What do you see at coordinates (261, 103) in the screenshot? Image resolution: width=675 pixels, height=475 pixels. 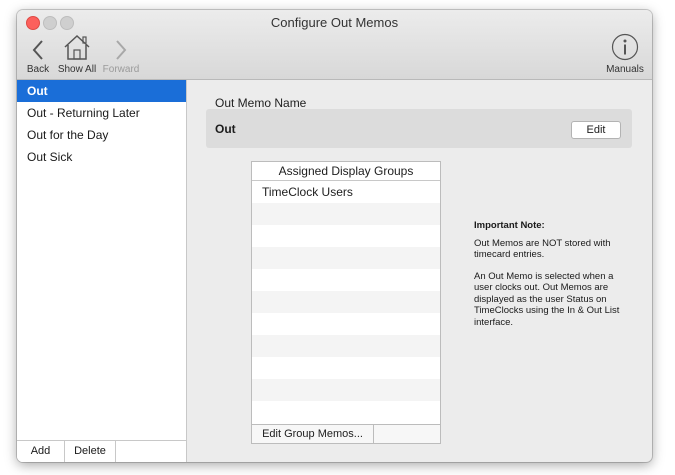 I see `memo-name-label: Out Memo Name` at bounding box center [261, 103].